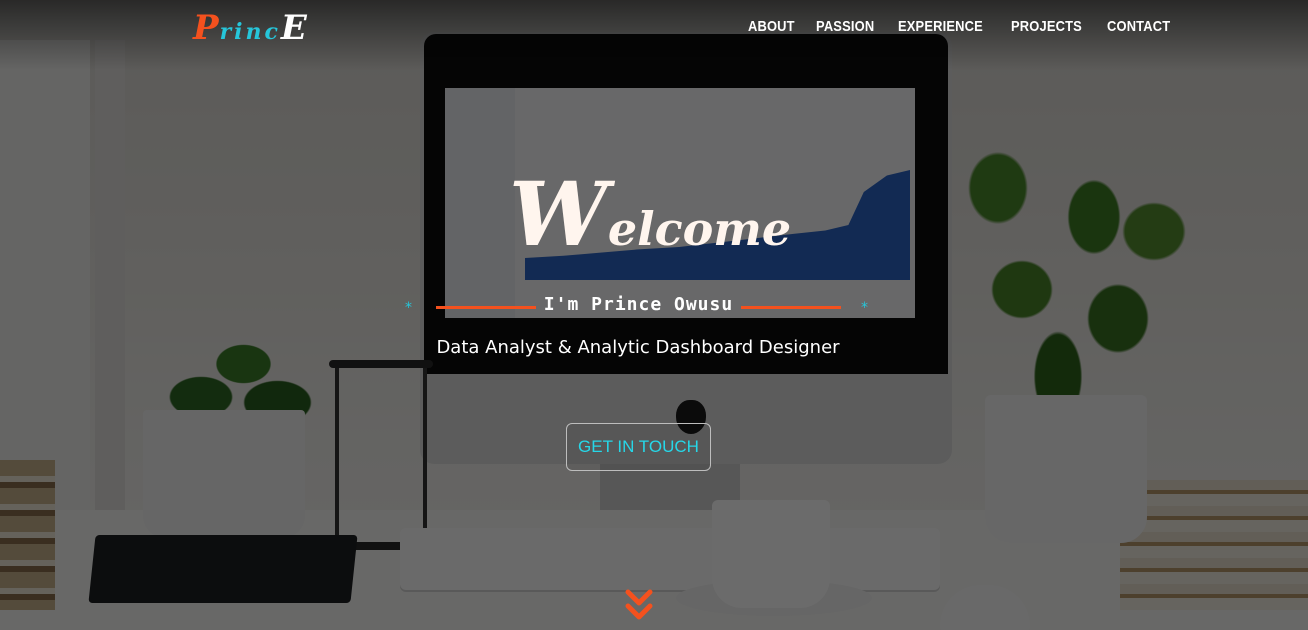 This screenshot has height=630, width=1308. What do you see at coordinates (639, 607) in the screenshot?
I see `chevron-double-down-icon` at bounding box center [639, 607].